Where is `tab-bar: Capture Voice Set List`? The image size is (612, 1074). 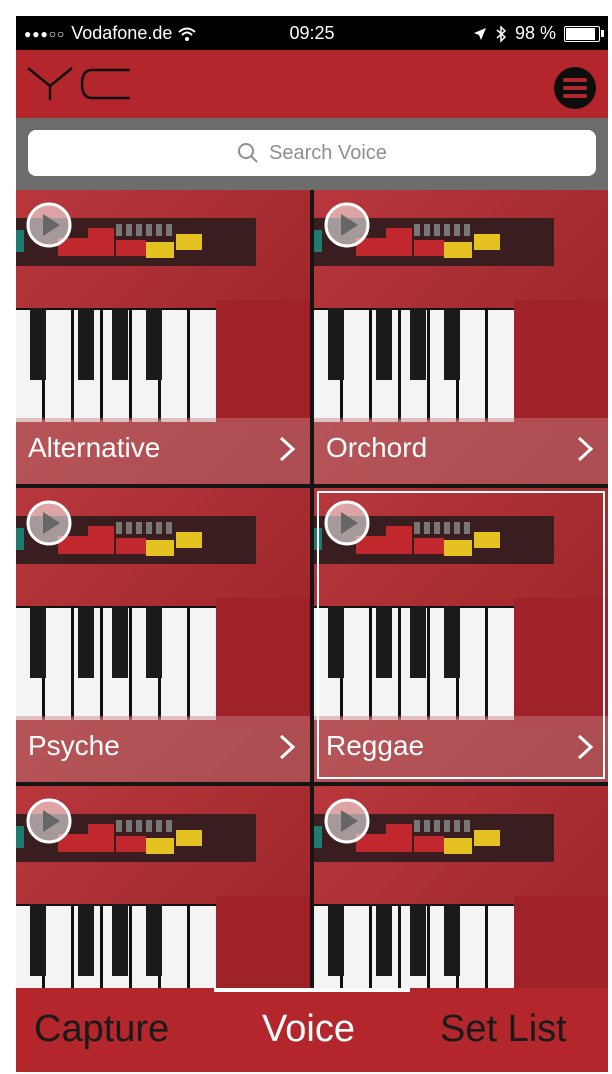
tab-bar: Capture Voice Set List is located at coordinates (312, 1030).